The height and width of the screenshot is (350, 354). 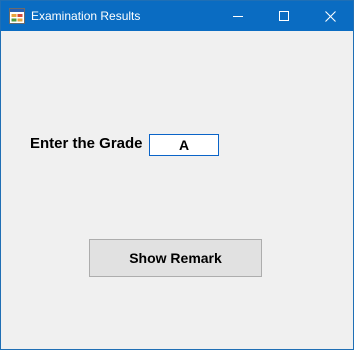 I want to click on maximize-icon, so click(x=284, y=16).